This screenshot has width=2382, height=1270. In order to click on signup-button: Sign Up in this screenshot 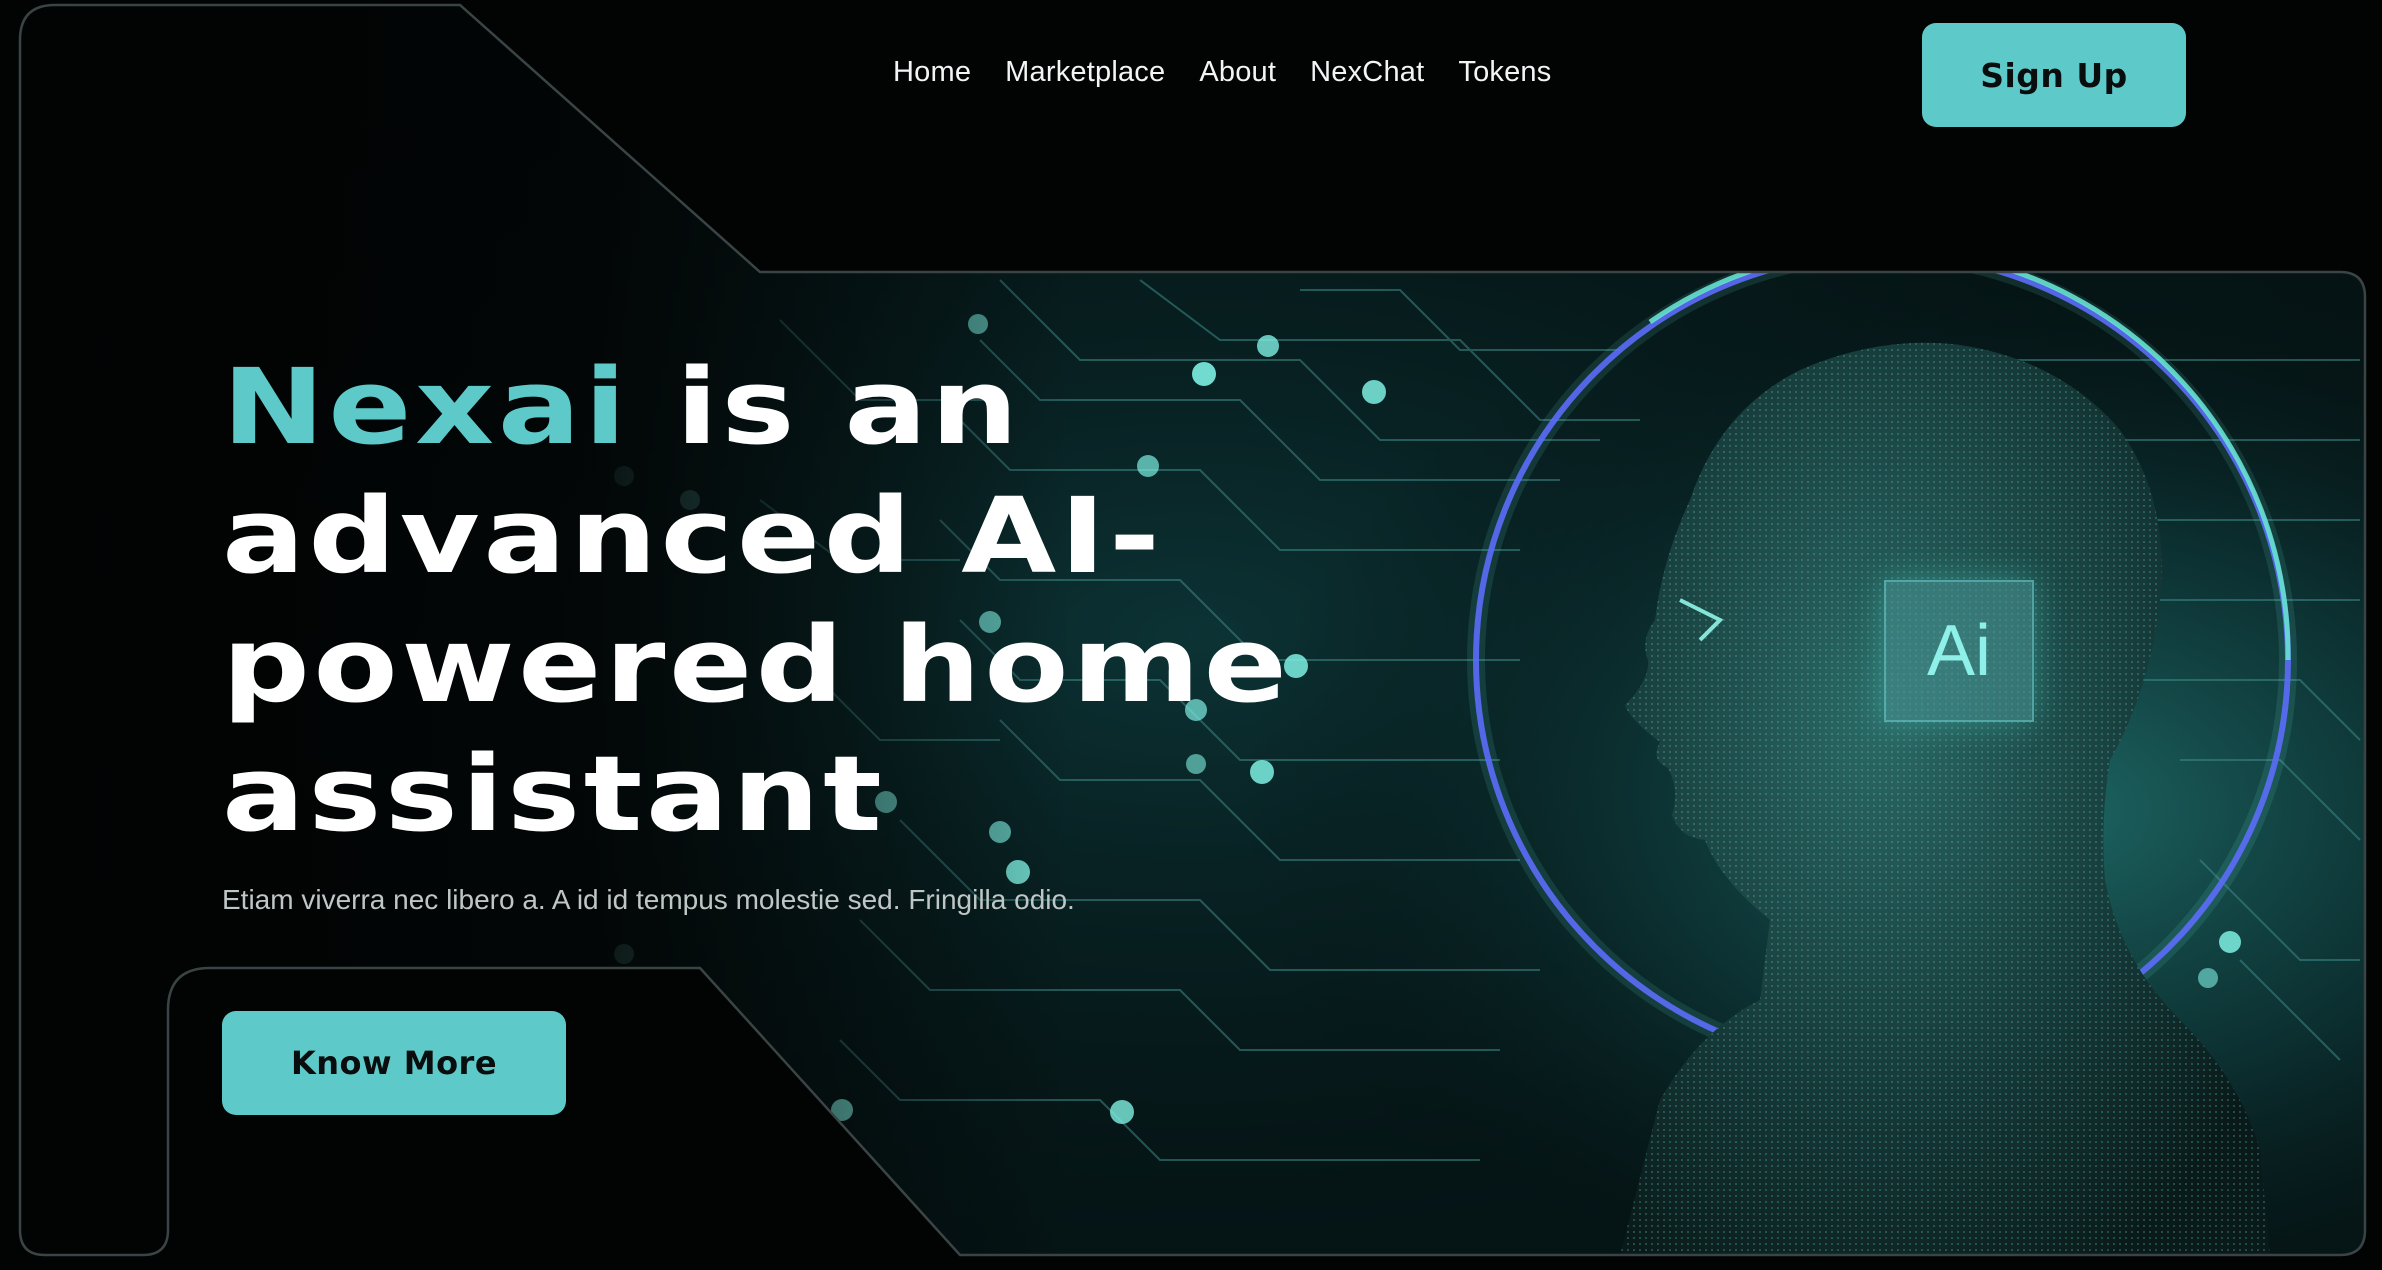, I will do `click(2054, 75)`.